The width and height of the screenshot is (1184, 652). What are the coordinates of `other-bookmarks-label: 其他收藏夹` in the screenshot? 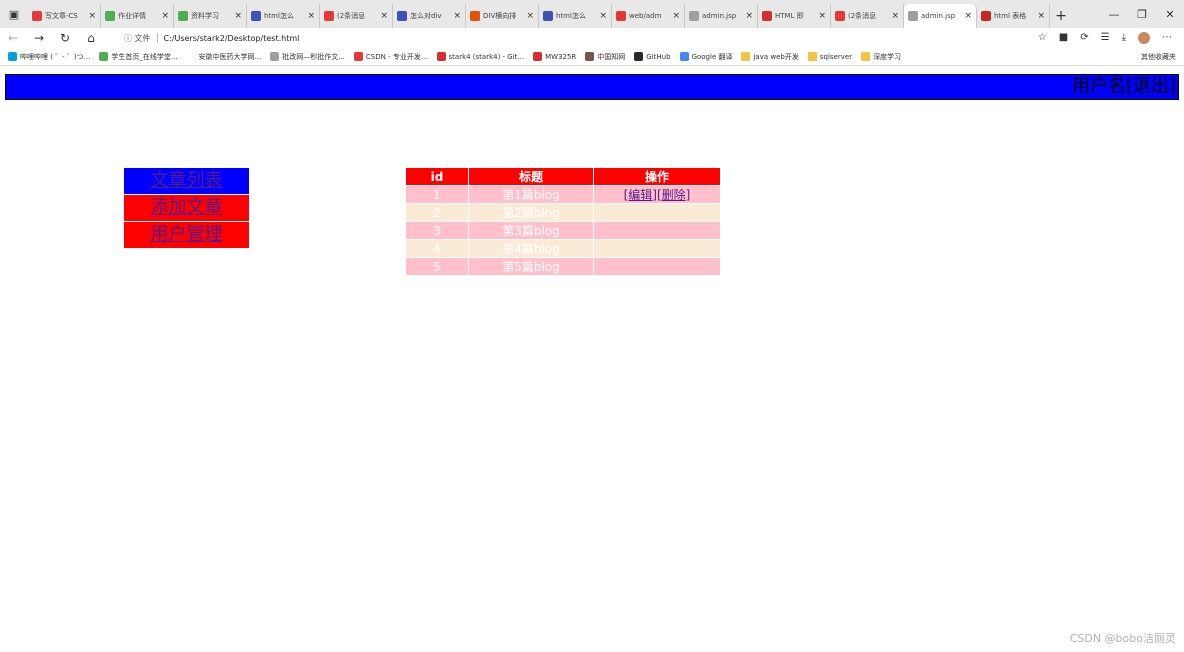 It's located at (1158, 56).